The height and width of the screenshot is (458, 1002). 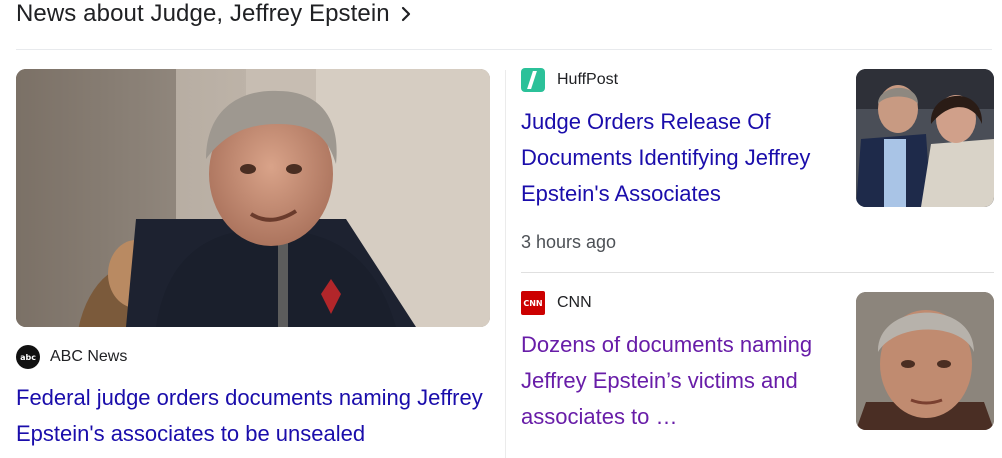 I want to click on main-story-source-name: ABC News, so click(x=89, y=356).